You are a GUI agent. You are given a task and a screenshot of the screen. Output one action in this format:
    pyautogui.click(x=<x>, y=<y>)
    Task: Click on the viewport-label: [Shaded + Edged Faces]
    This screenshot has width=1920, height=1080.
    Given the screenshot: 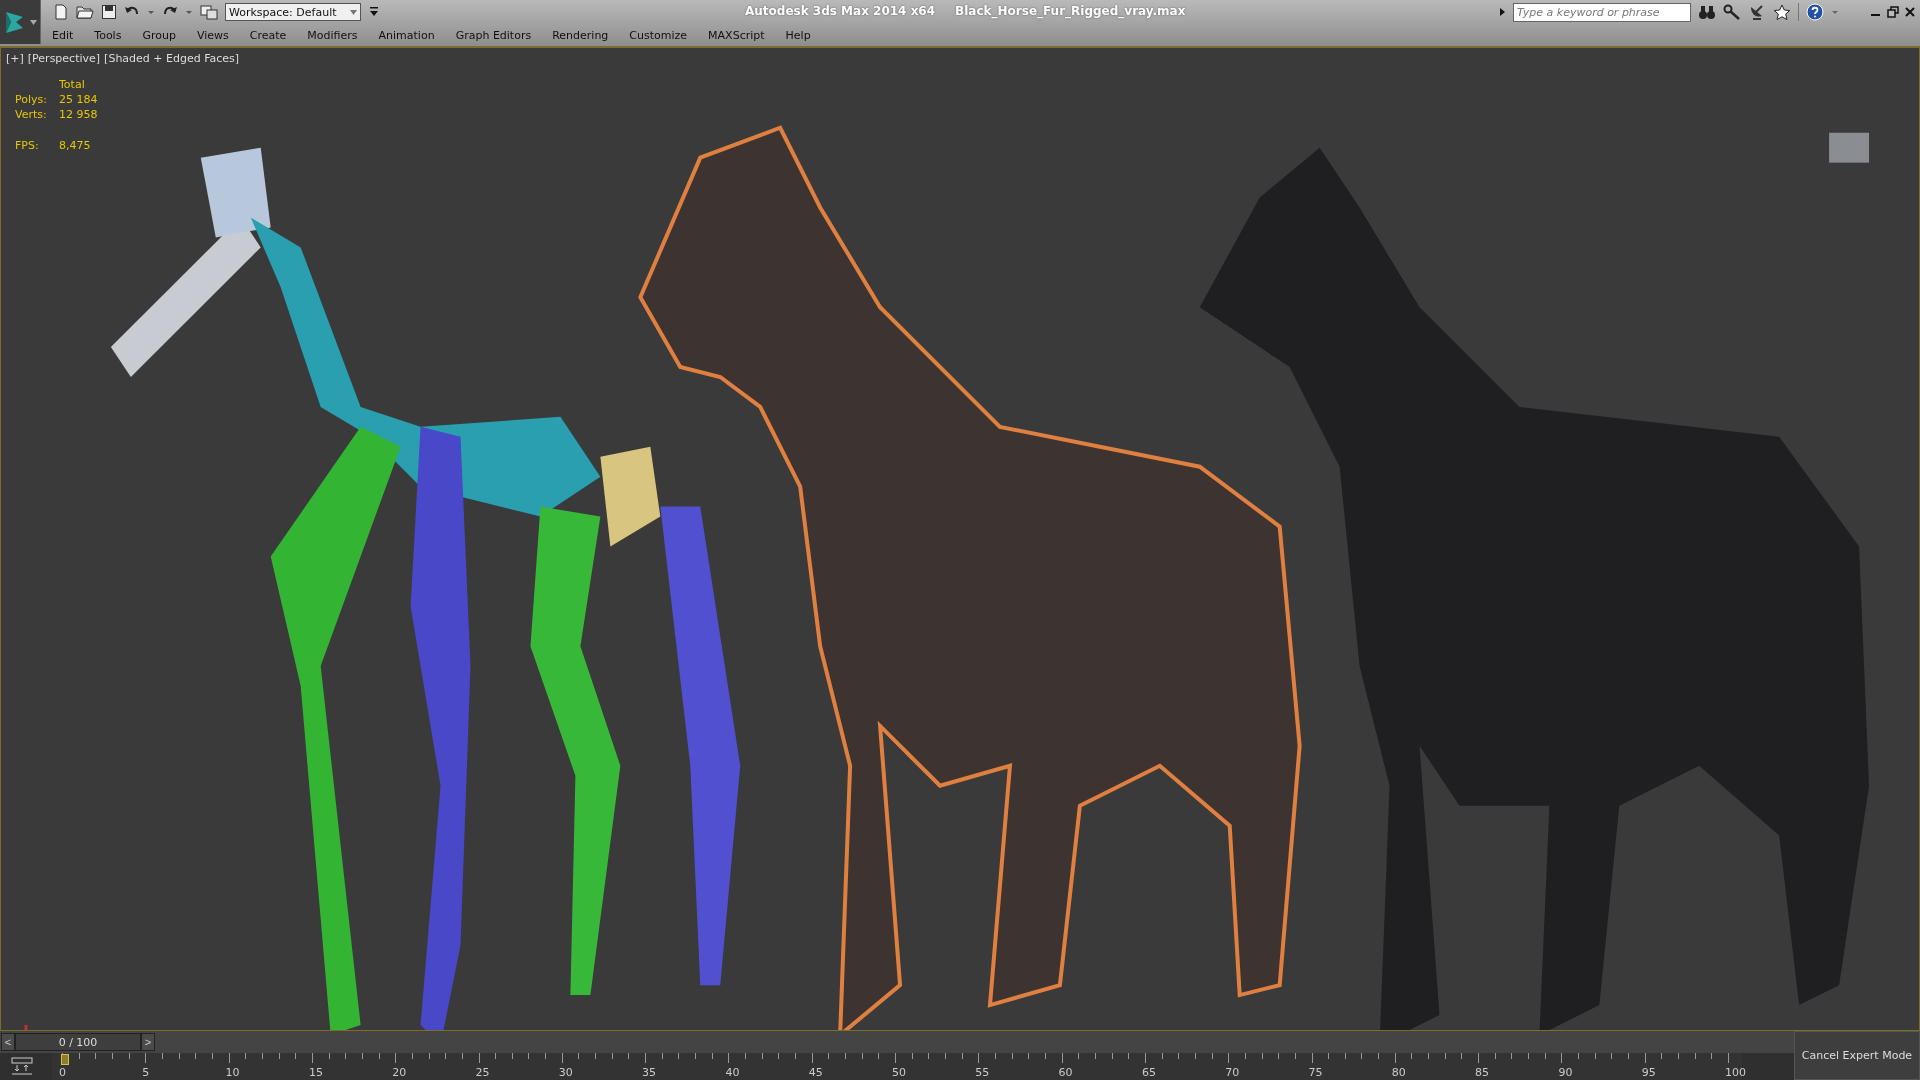 What is the action you would take?
    pyautogui.click(x=172, y=58)
    